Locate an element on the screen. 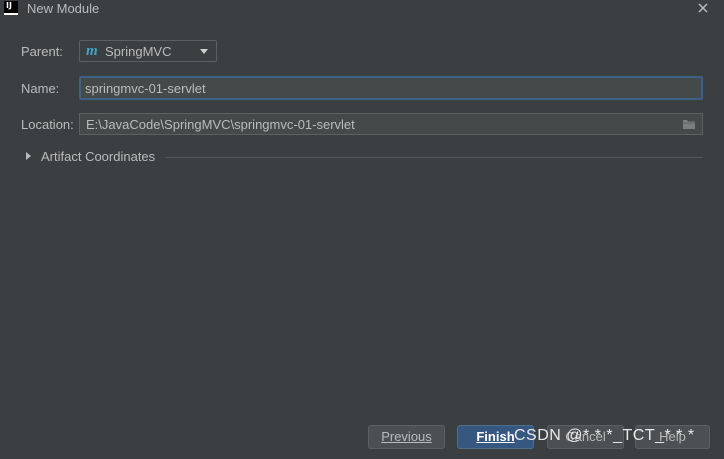 This screenshot has width=724, height=459. previous-button: Previous is located at coordinates (406, 437).